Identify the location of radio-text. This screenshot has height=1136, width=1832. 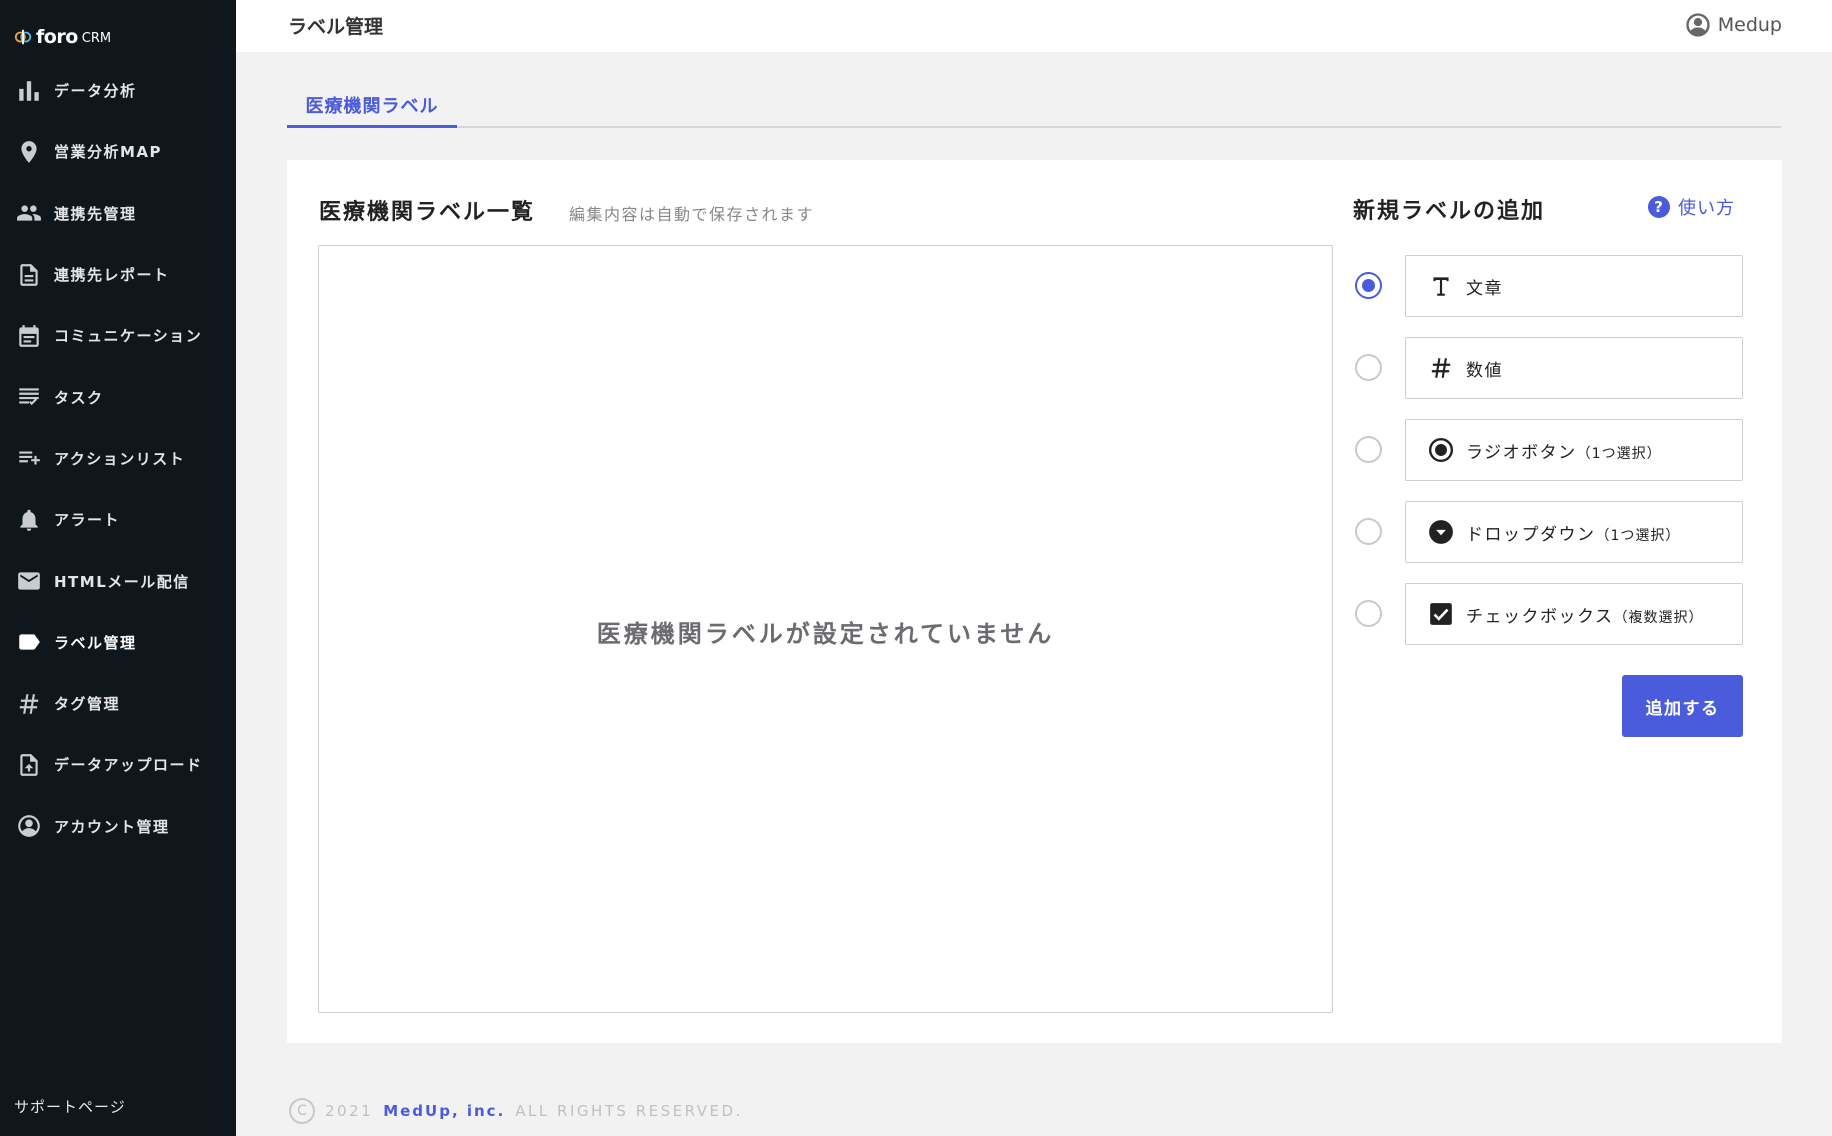
(1368, 285).